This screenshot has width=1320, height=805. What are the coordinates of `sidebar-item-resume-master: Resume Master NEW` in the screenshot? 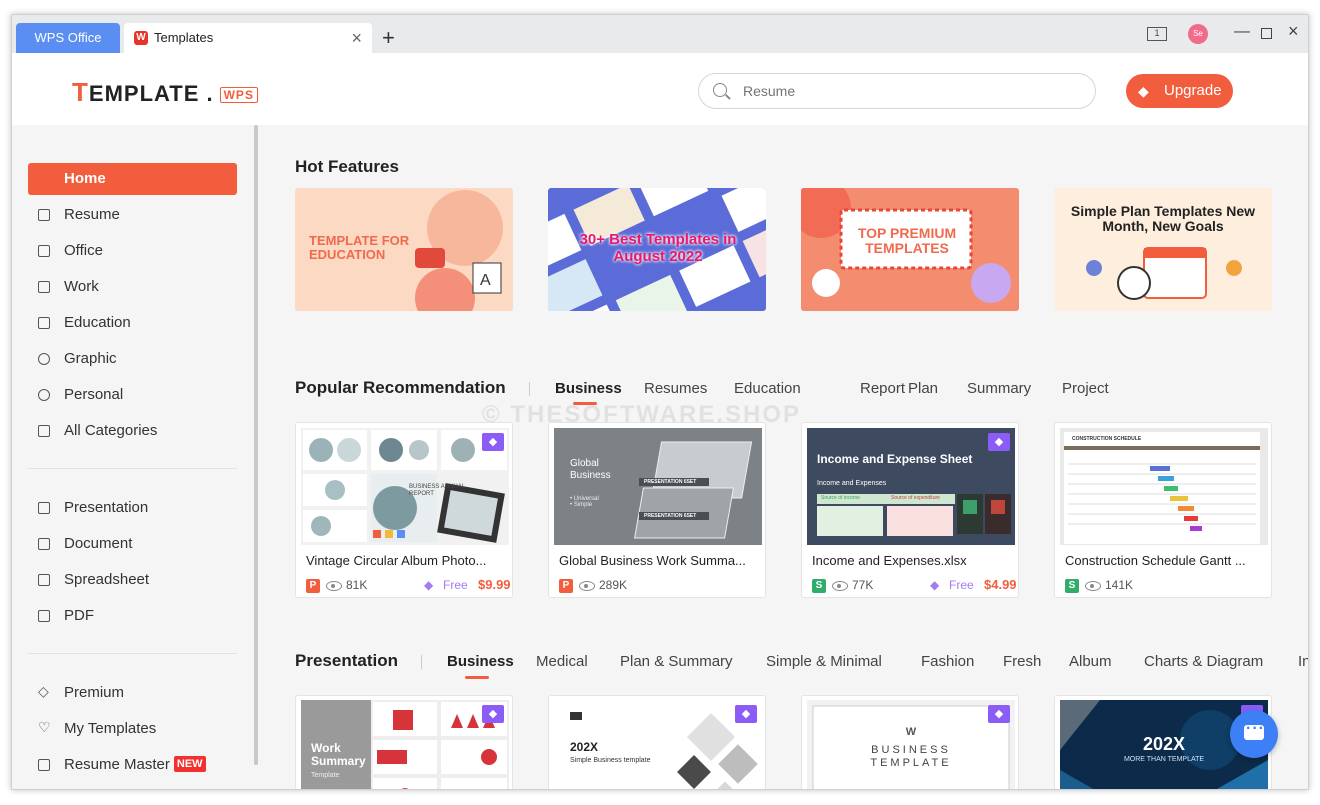 It's located at (132, 765).